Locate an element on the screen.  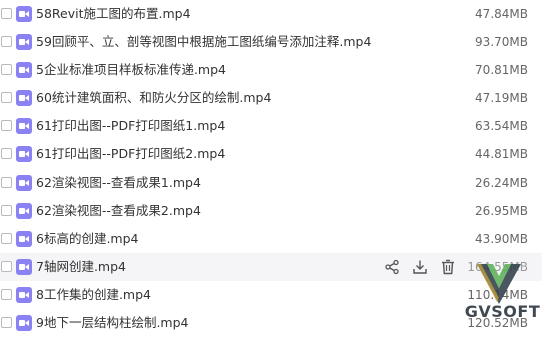
file-name: 61打印出图--PDF打印图纸2.mp4 is located at coordinates (130, 154).